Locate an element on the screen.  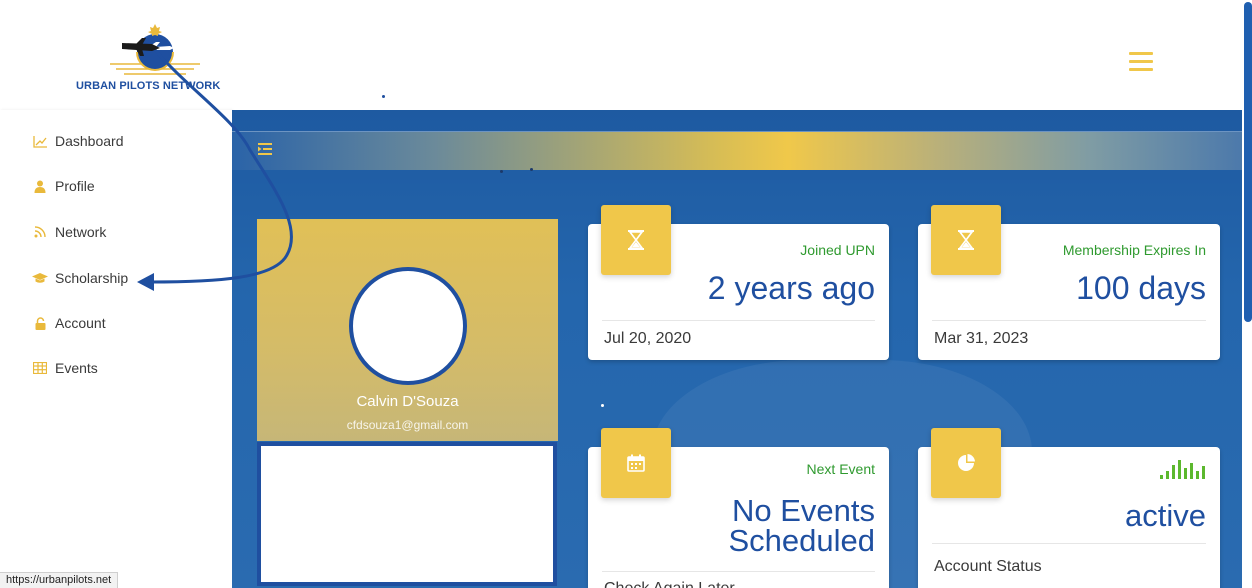
card-value: 2 years ago is located at coordinates (791, 288).